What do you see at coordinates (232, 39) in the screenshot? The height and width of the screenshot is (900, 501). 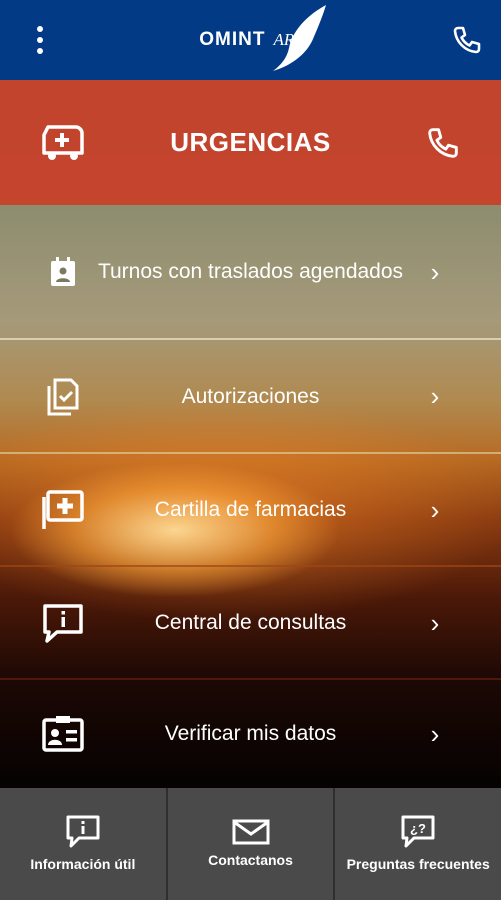 I see `logo-omint-text: OMINT` at bounding box center [232, 39].